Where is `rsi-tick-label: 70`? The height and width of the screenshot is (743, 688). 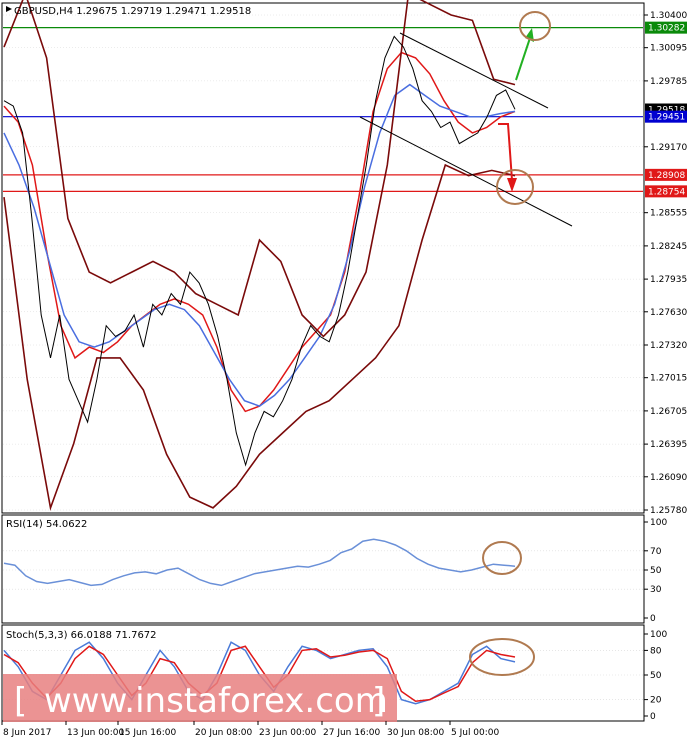 rsi-tick-label: 70 is located at coordinates (656, 552).